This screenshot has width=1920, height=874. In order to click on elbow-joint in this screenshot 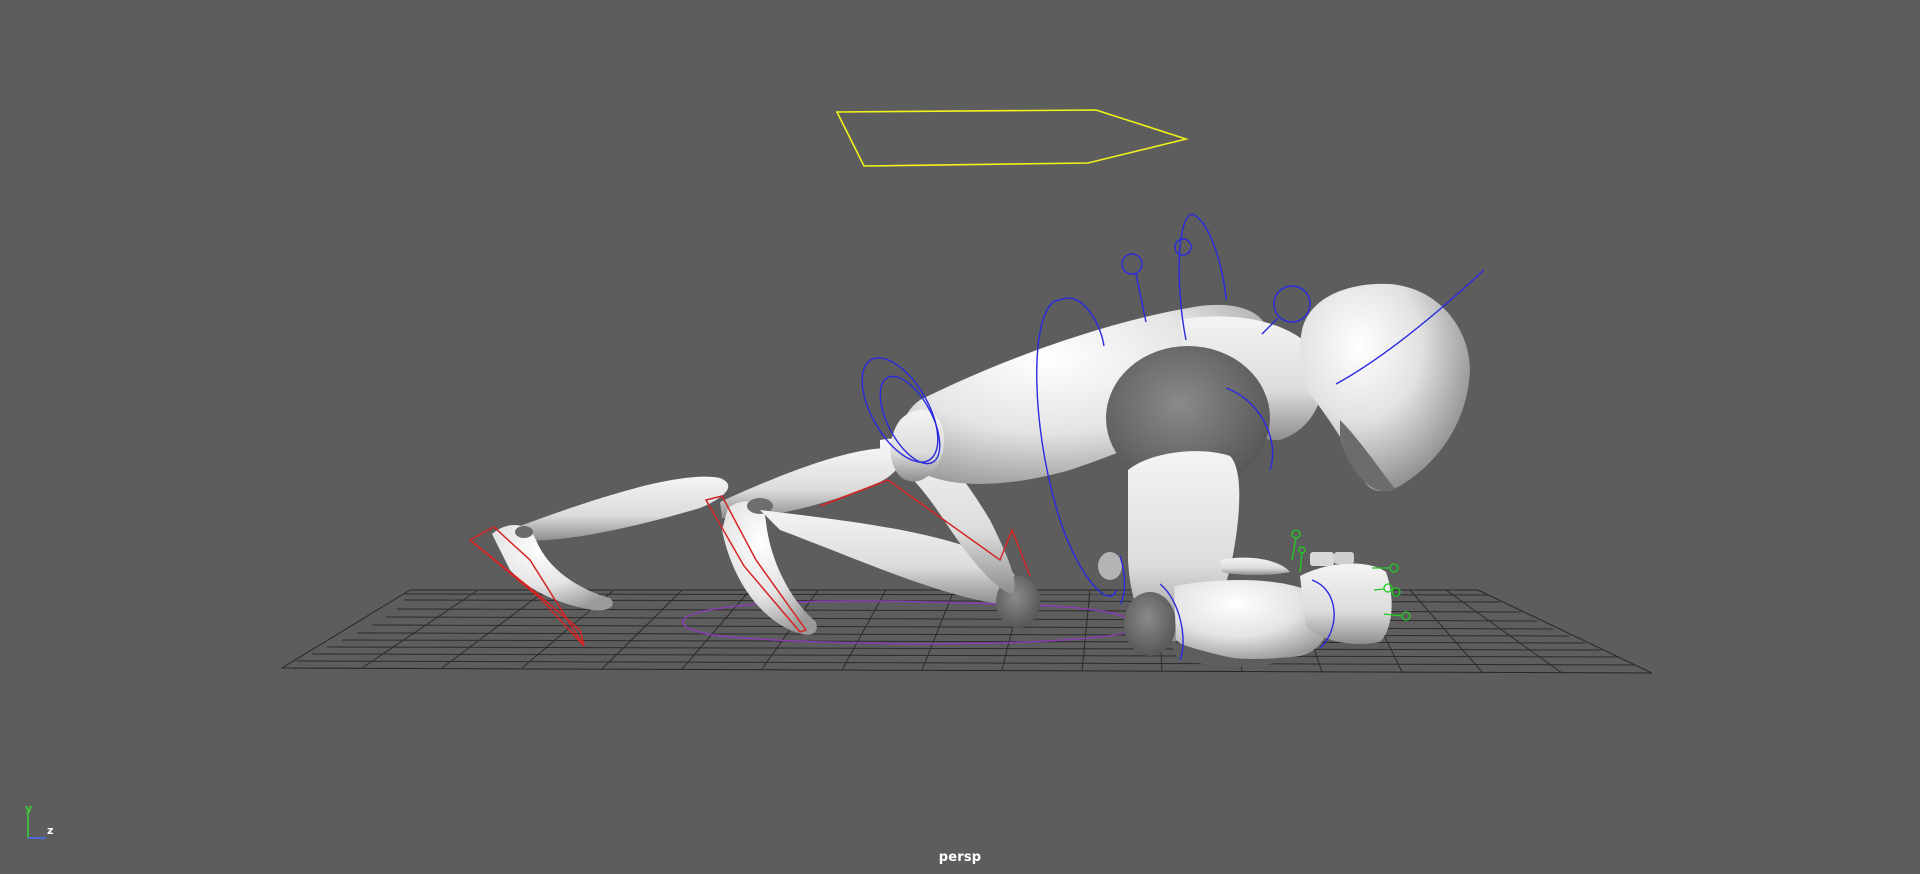, I will do `click(1150, 624)`.